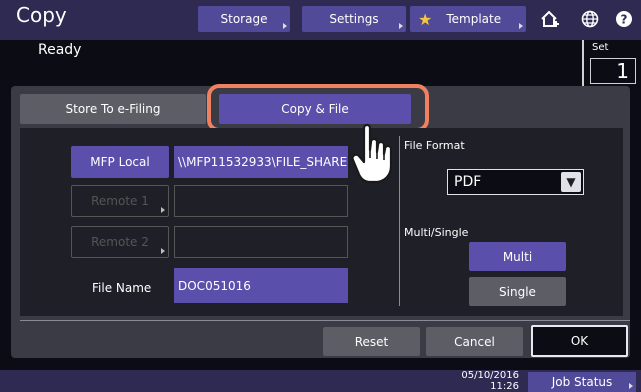 Image resolution: width=641 pixels, height=392 pixels. I want to click on template-button: ★ Template, so click(468, 19).